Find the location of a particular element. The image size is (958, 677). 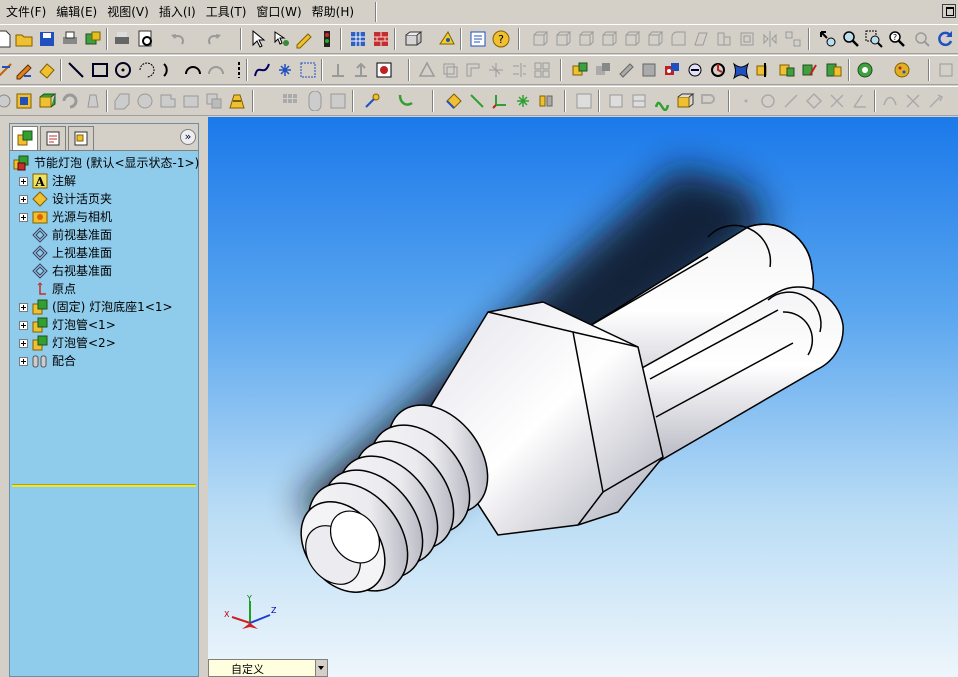

traffic-light-icon is located at coordinates (327, 39).